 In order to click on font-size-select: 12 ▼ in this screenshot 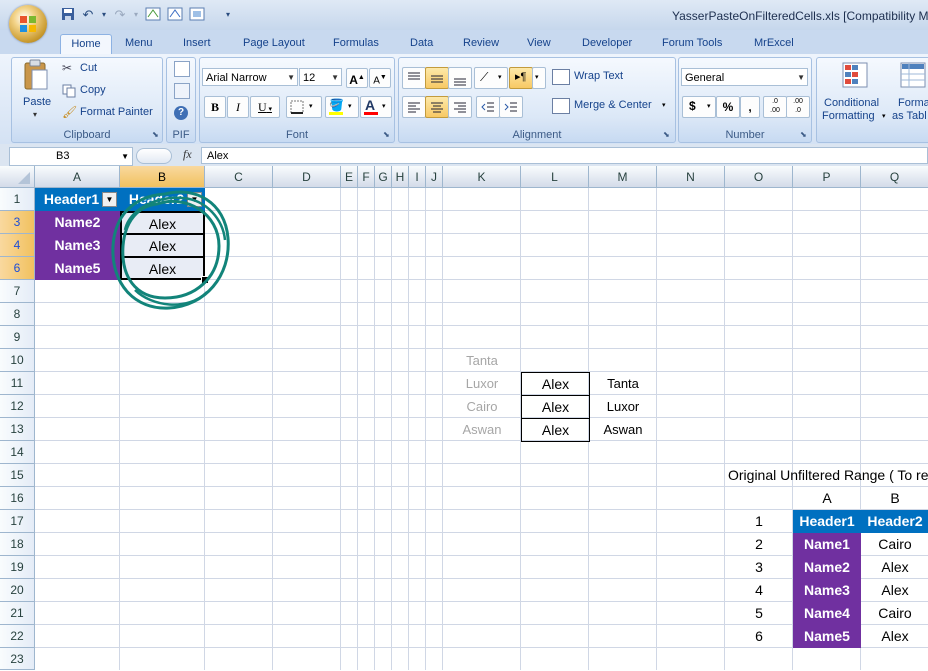, I will do `click(320, 77)`.